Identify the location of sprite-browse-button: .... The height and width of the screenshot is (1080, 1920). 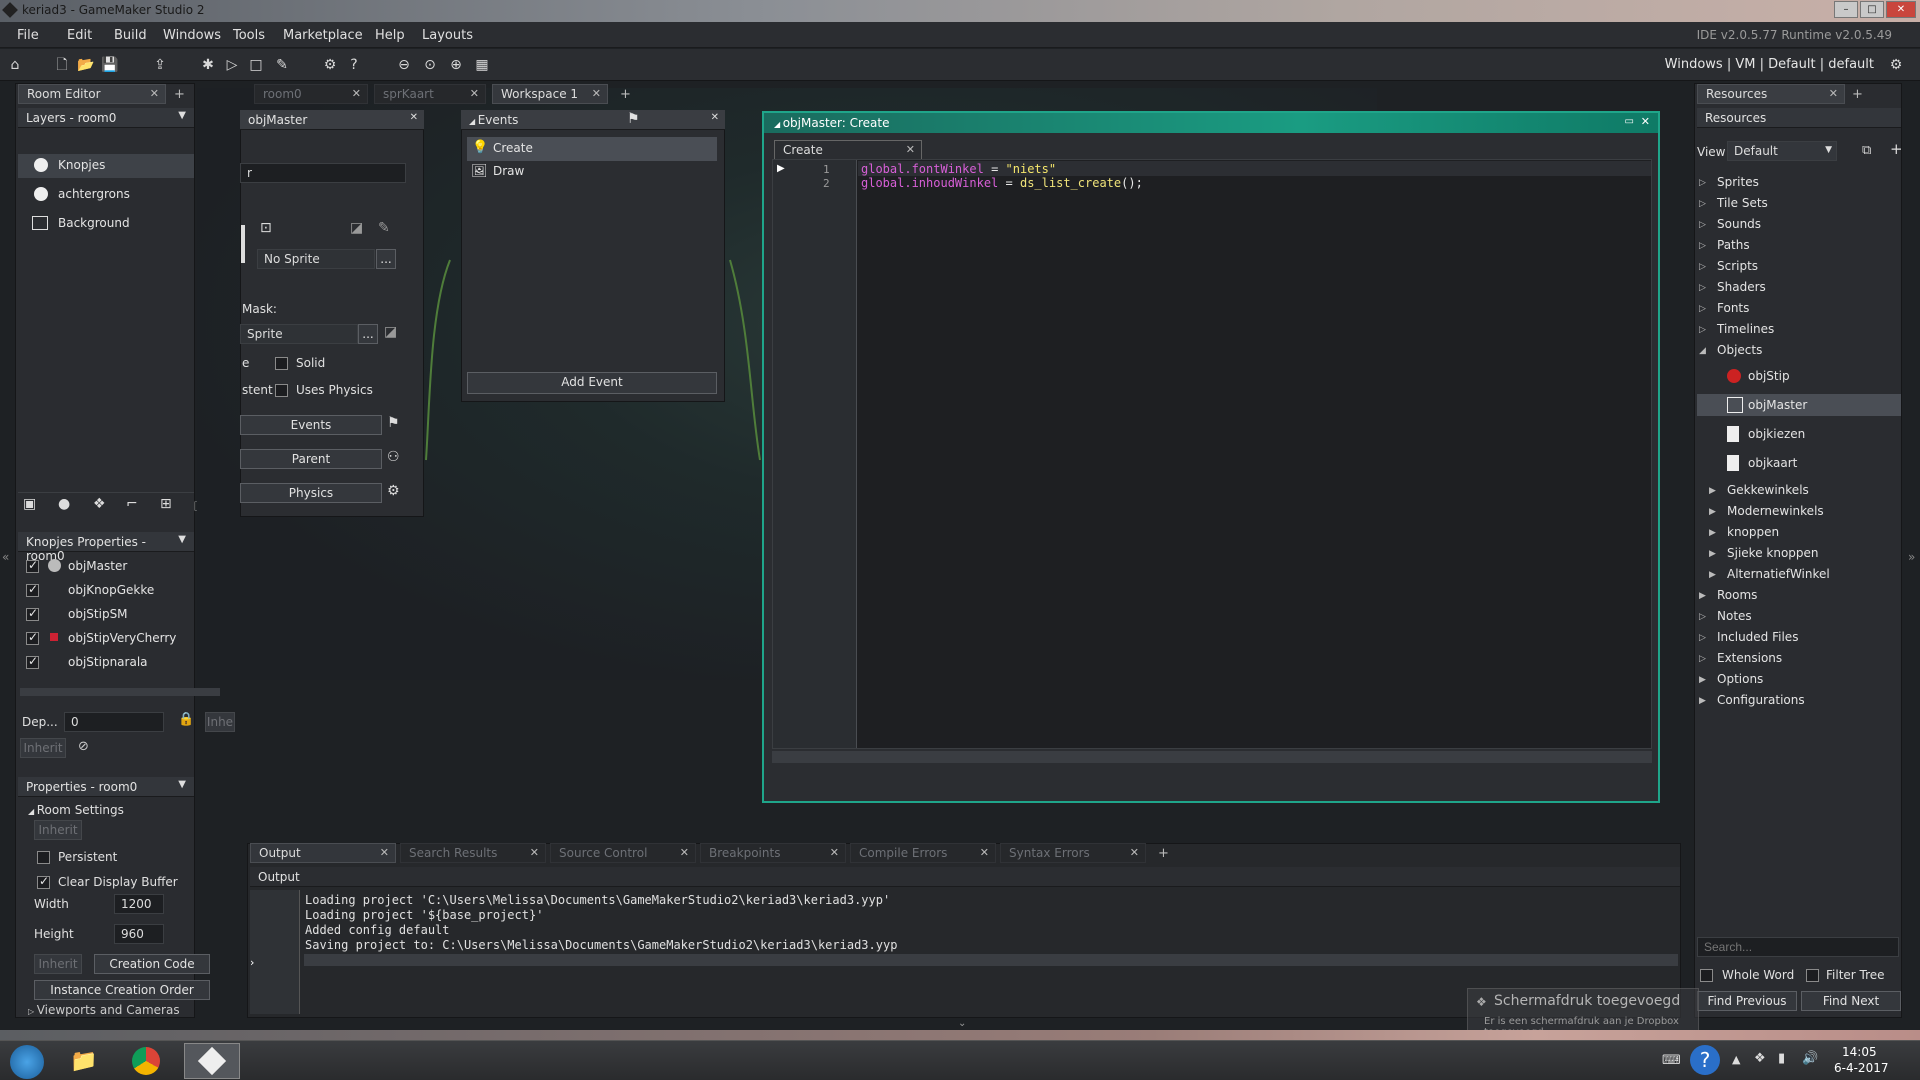
(386, 259).